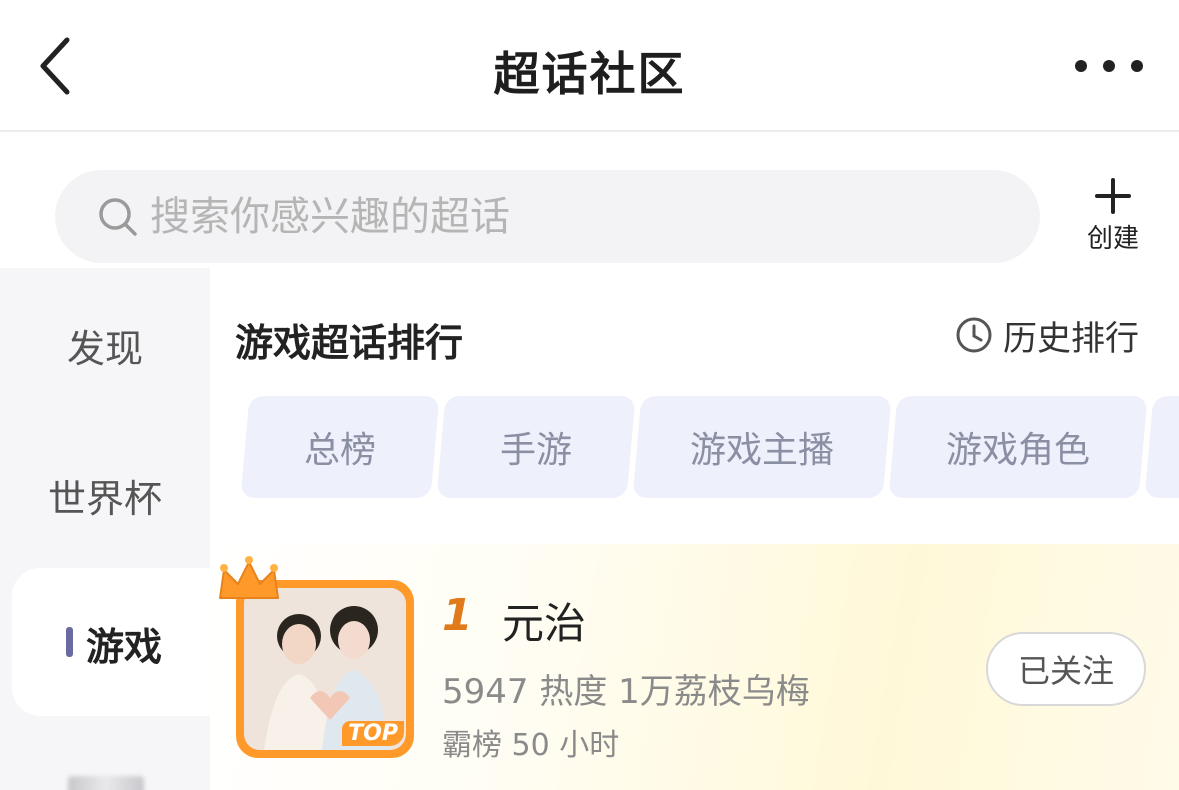 The image size is (1179, 790). I want to click on chip-total: 总榜, so click(340, 447).